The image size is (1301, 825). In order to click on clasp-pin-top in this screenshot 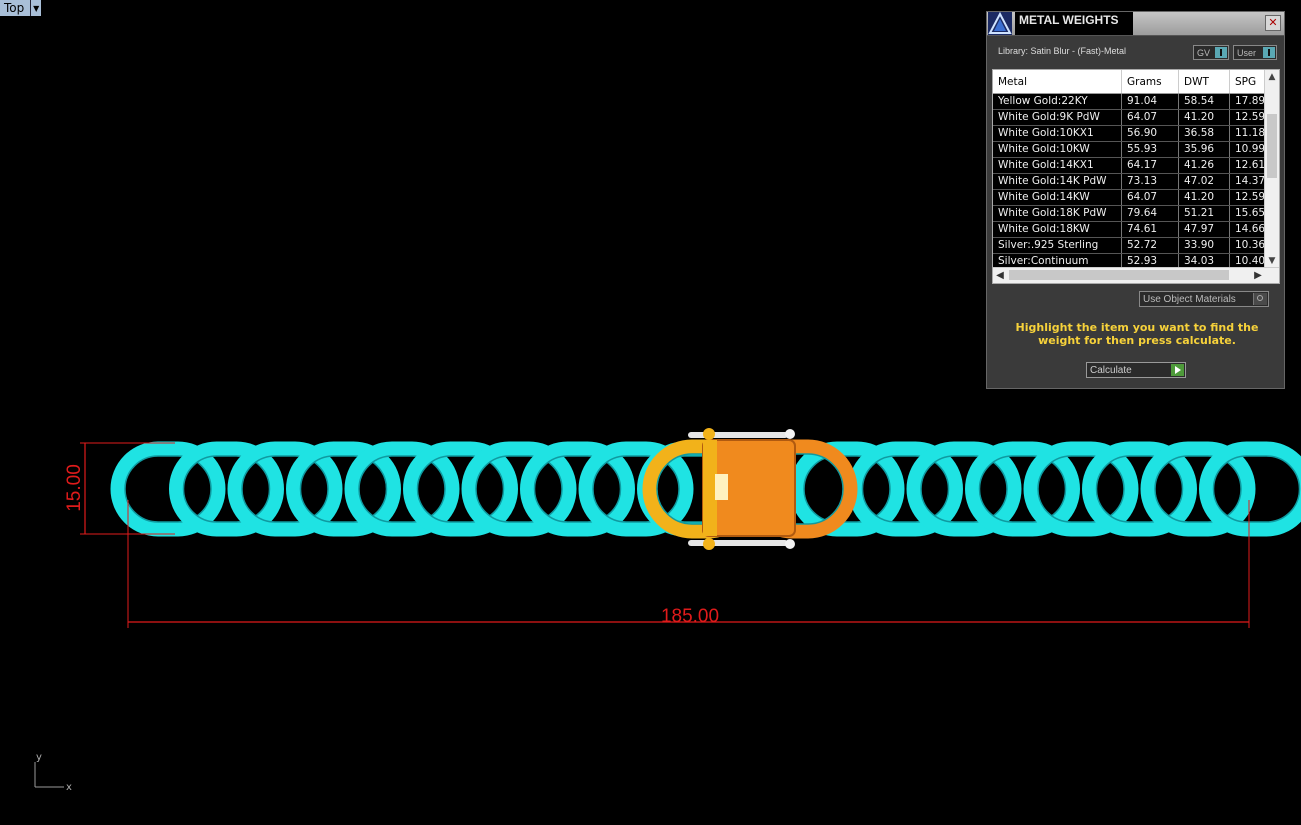, I will do `click(738, 435)`.